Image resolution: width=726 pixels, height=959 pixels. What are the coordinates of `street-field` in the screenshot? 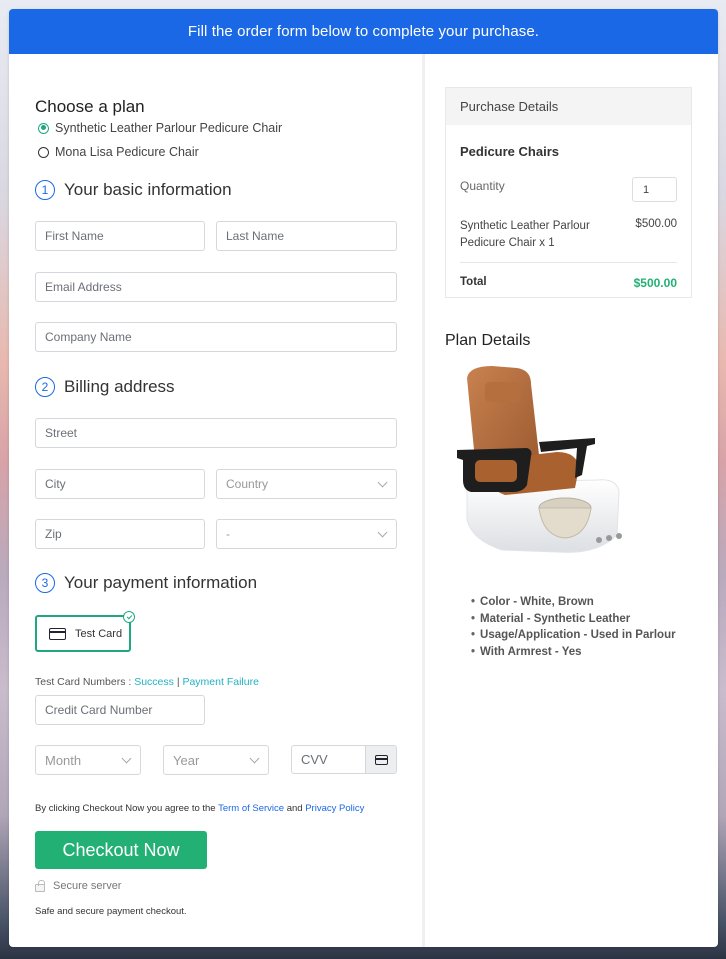 It's located at (216, 433).